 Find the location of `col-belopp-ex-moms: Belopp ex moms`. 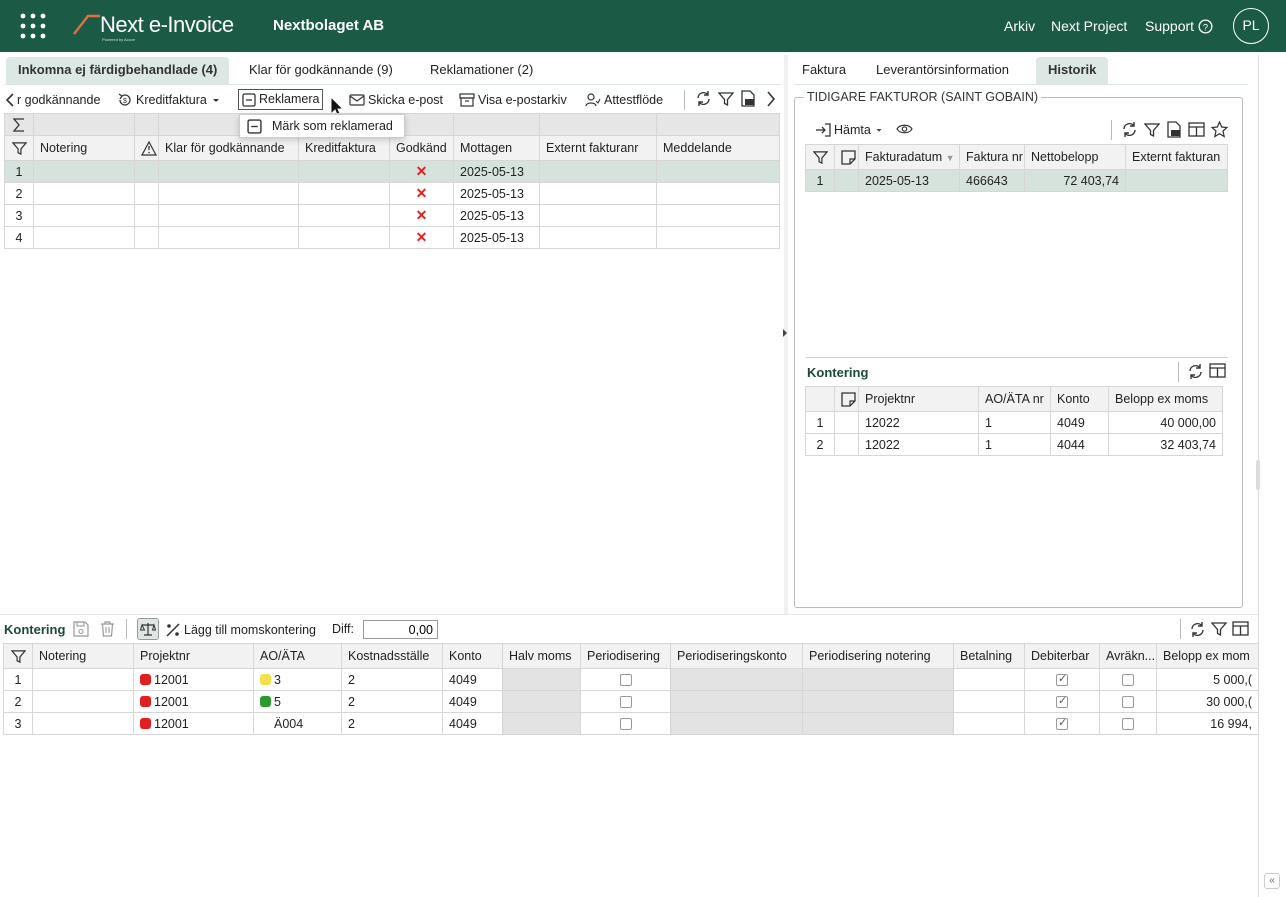

col-belopp-ex-moms: Belopp ex moms is located at coordinates (1165, 399).